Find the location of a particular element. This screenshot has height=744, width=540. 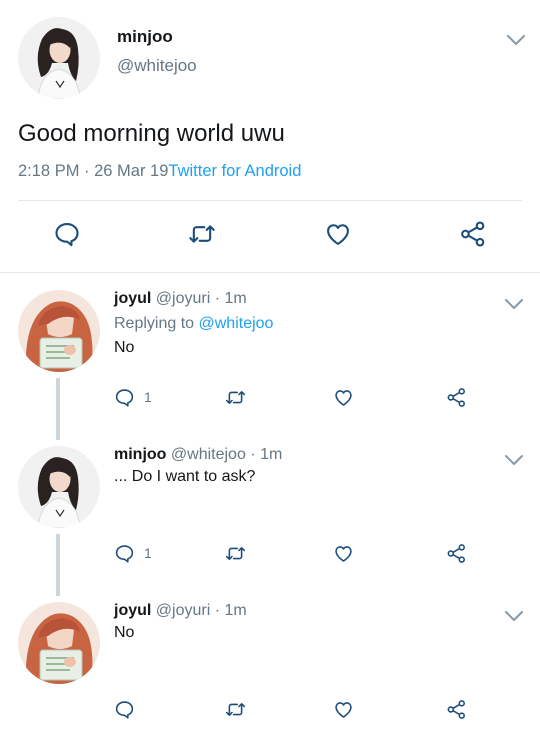

tweet-text: Good morning world uwu is located at coordinates (151, 133).